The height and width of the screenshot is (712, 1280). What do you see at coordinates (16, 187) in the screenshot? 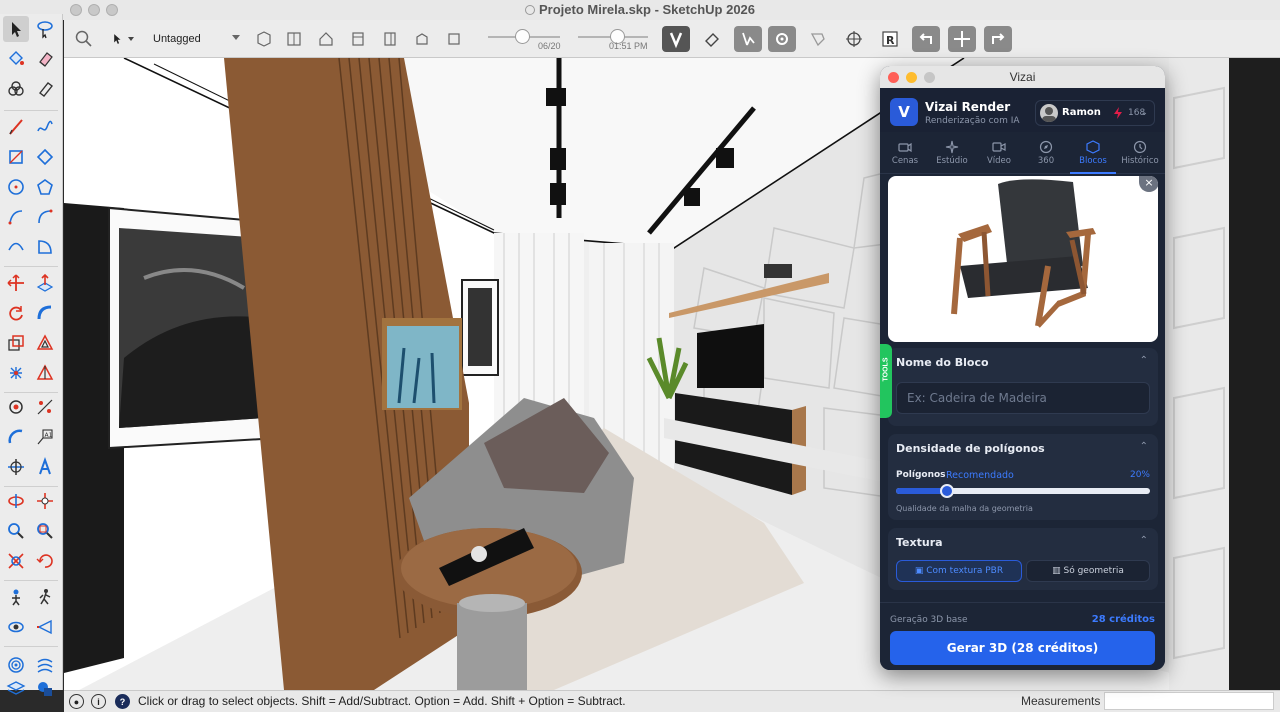
I see `circle-tool-icon` at bounding box center [16, 187].